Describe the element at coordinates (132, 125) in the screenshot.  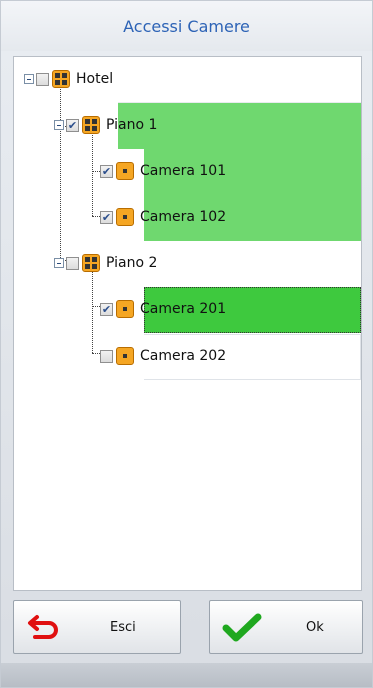
I see `tree-node-label: Piano 1` at that location.